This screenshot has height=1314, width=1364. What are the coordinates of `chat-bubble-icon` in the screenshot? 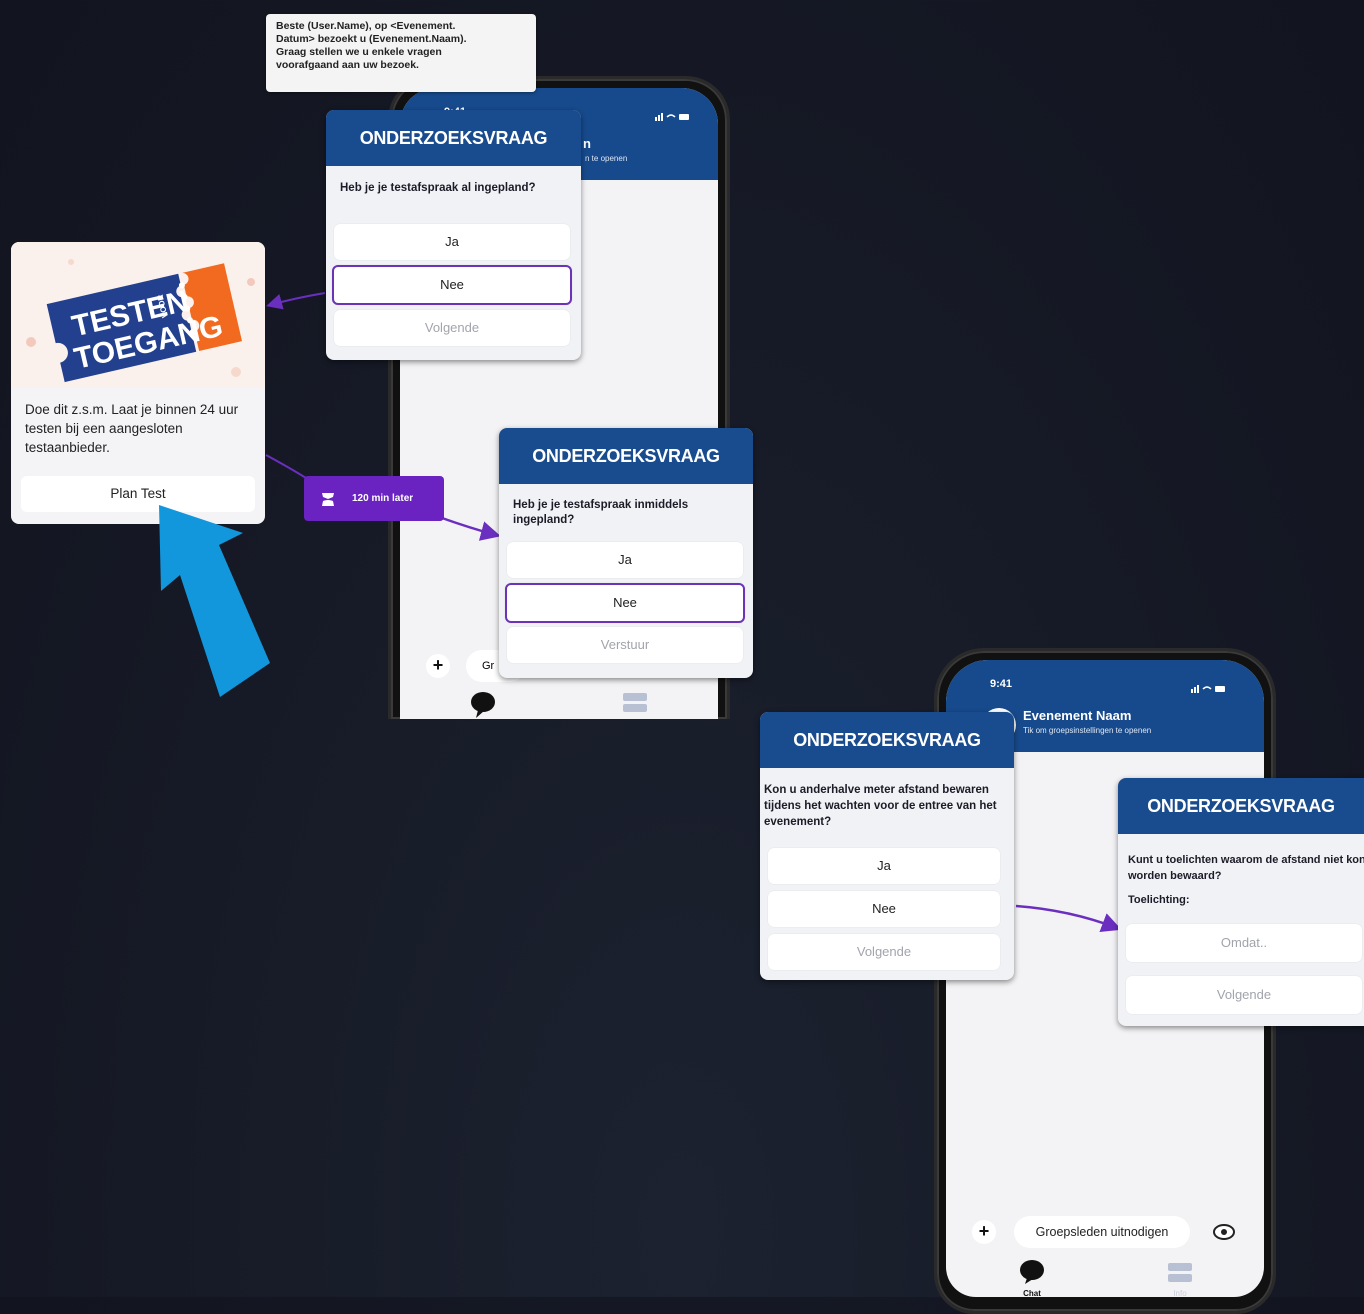 It's located at (1032, 1272).